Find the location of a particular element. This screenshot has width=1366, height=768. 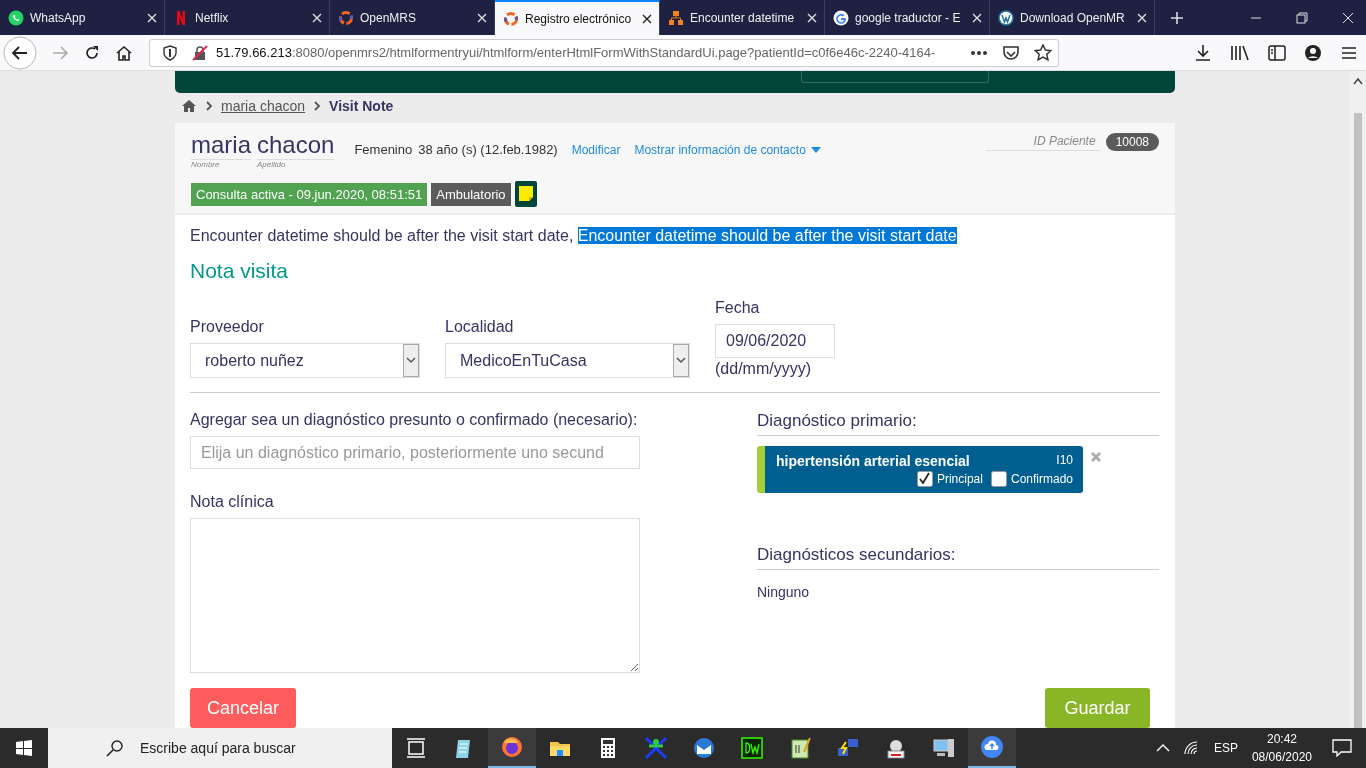

search-icon is located at coordinates (115, 748).